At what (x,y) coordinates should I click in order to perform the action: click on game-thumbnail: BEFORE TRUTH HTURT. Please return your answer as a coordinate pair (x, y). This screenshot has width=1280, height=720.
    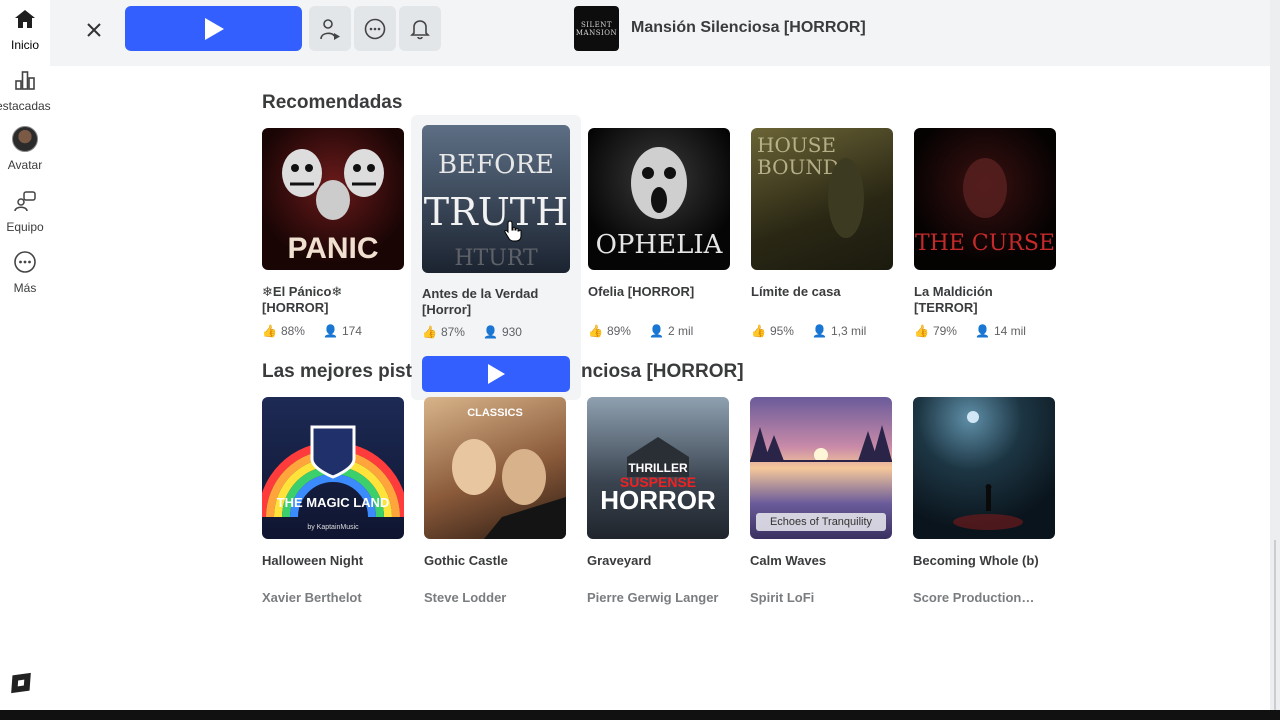
    Looking at the image, I should click on (496, 199).